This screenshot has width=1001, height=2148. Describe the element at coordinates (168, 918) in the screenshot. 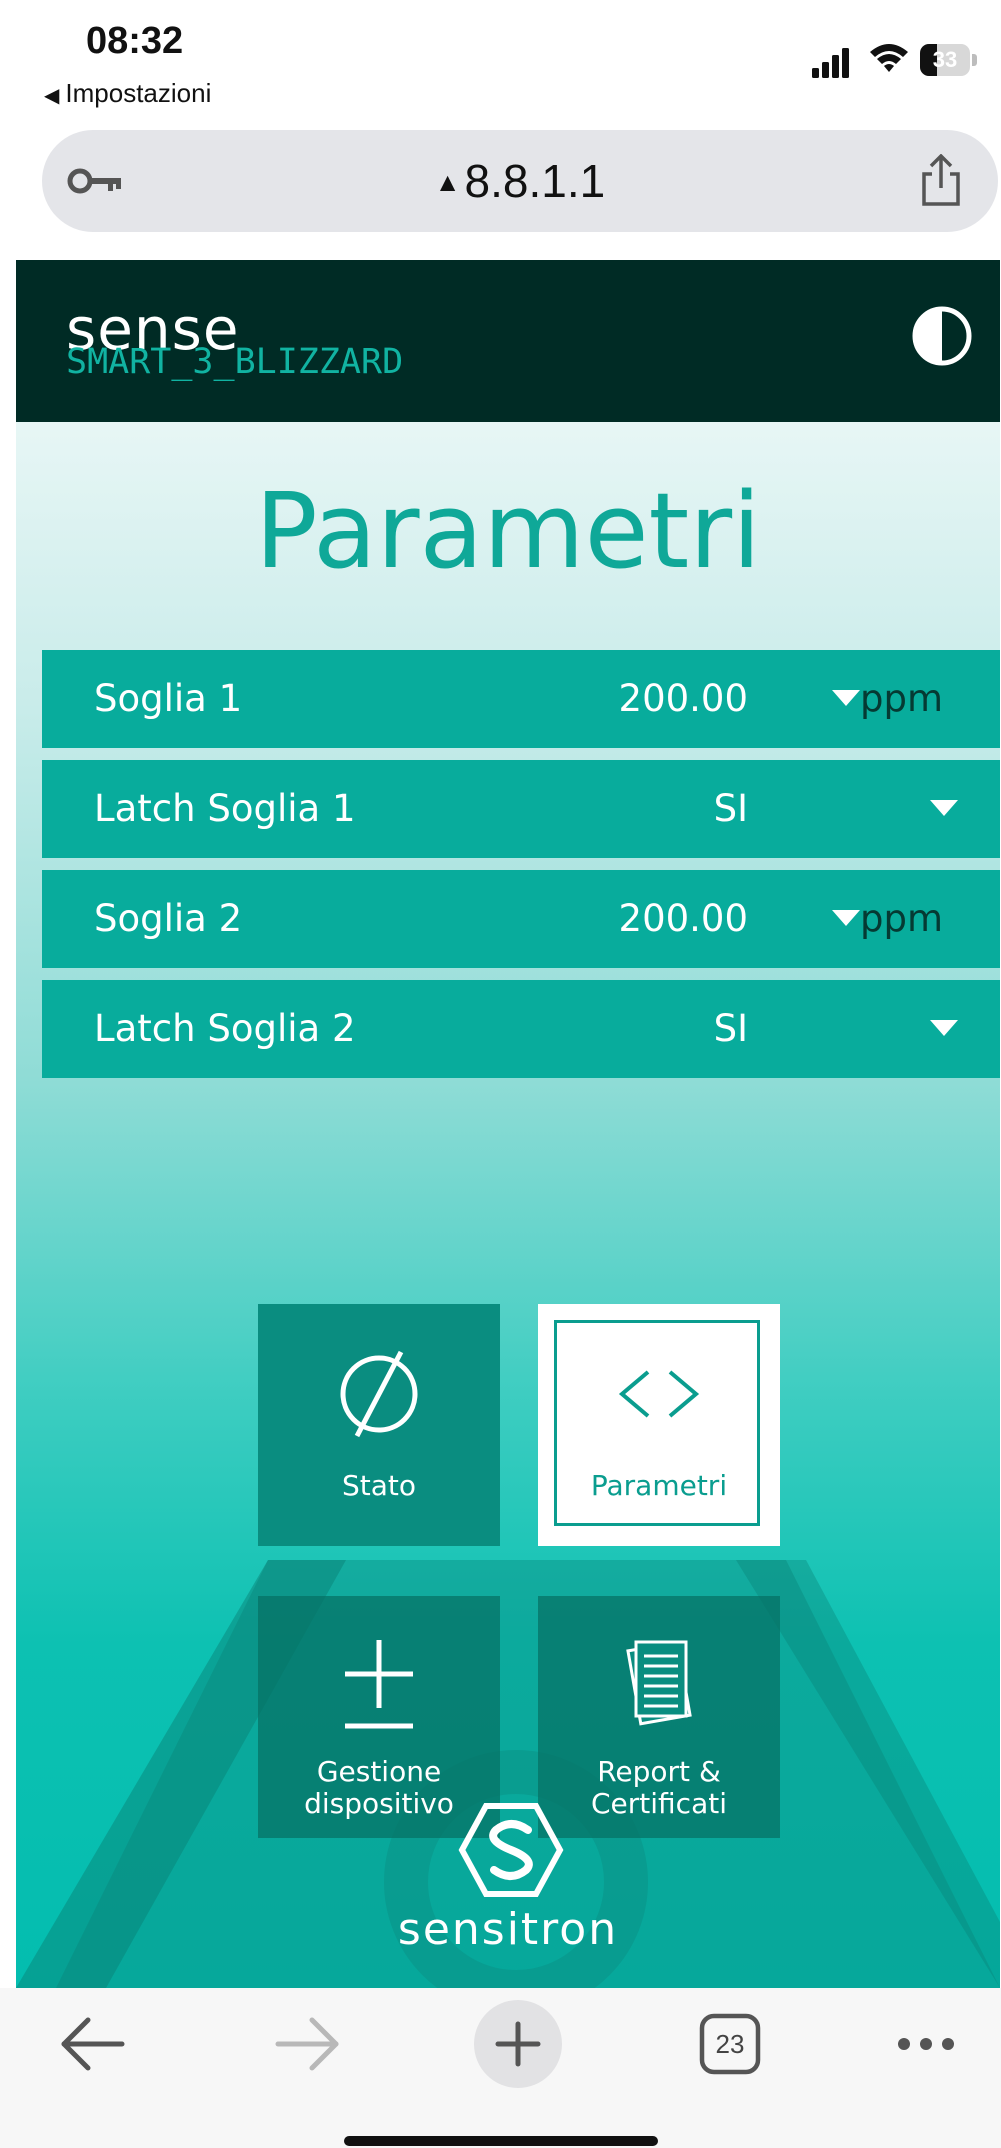

I see `param-label: Soglia 2` at that location.